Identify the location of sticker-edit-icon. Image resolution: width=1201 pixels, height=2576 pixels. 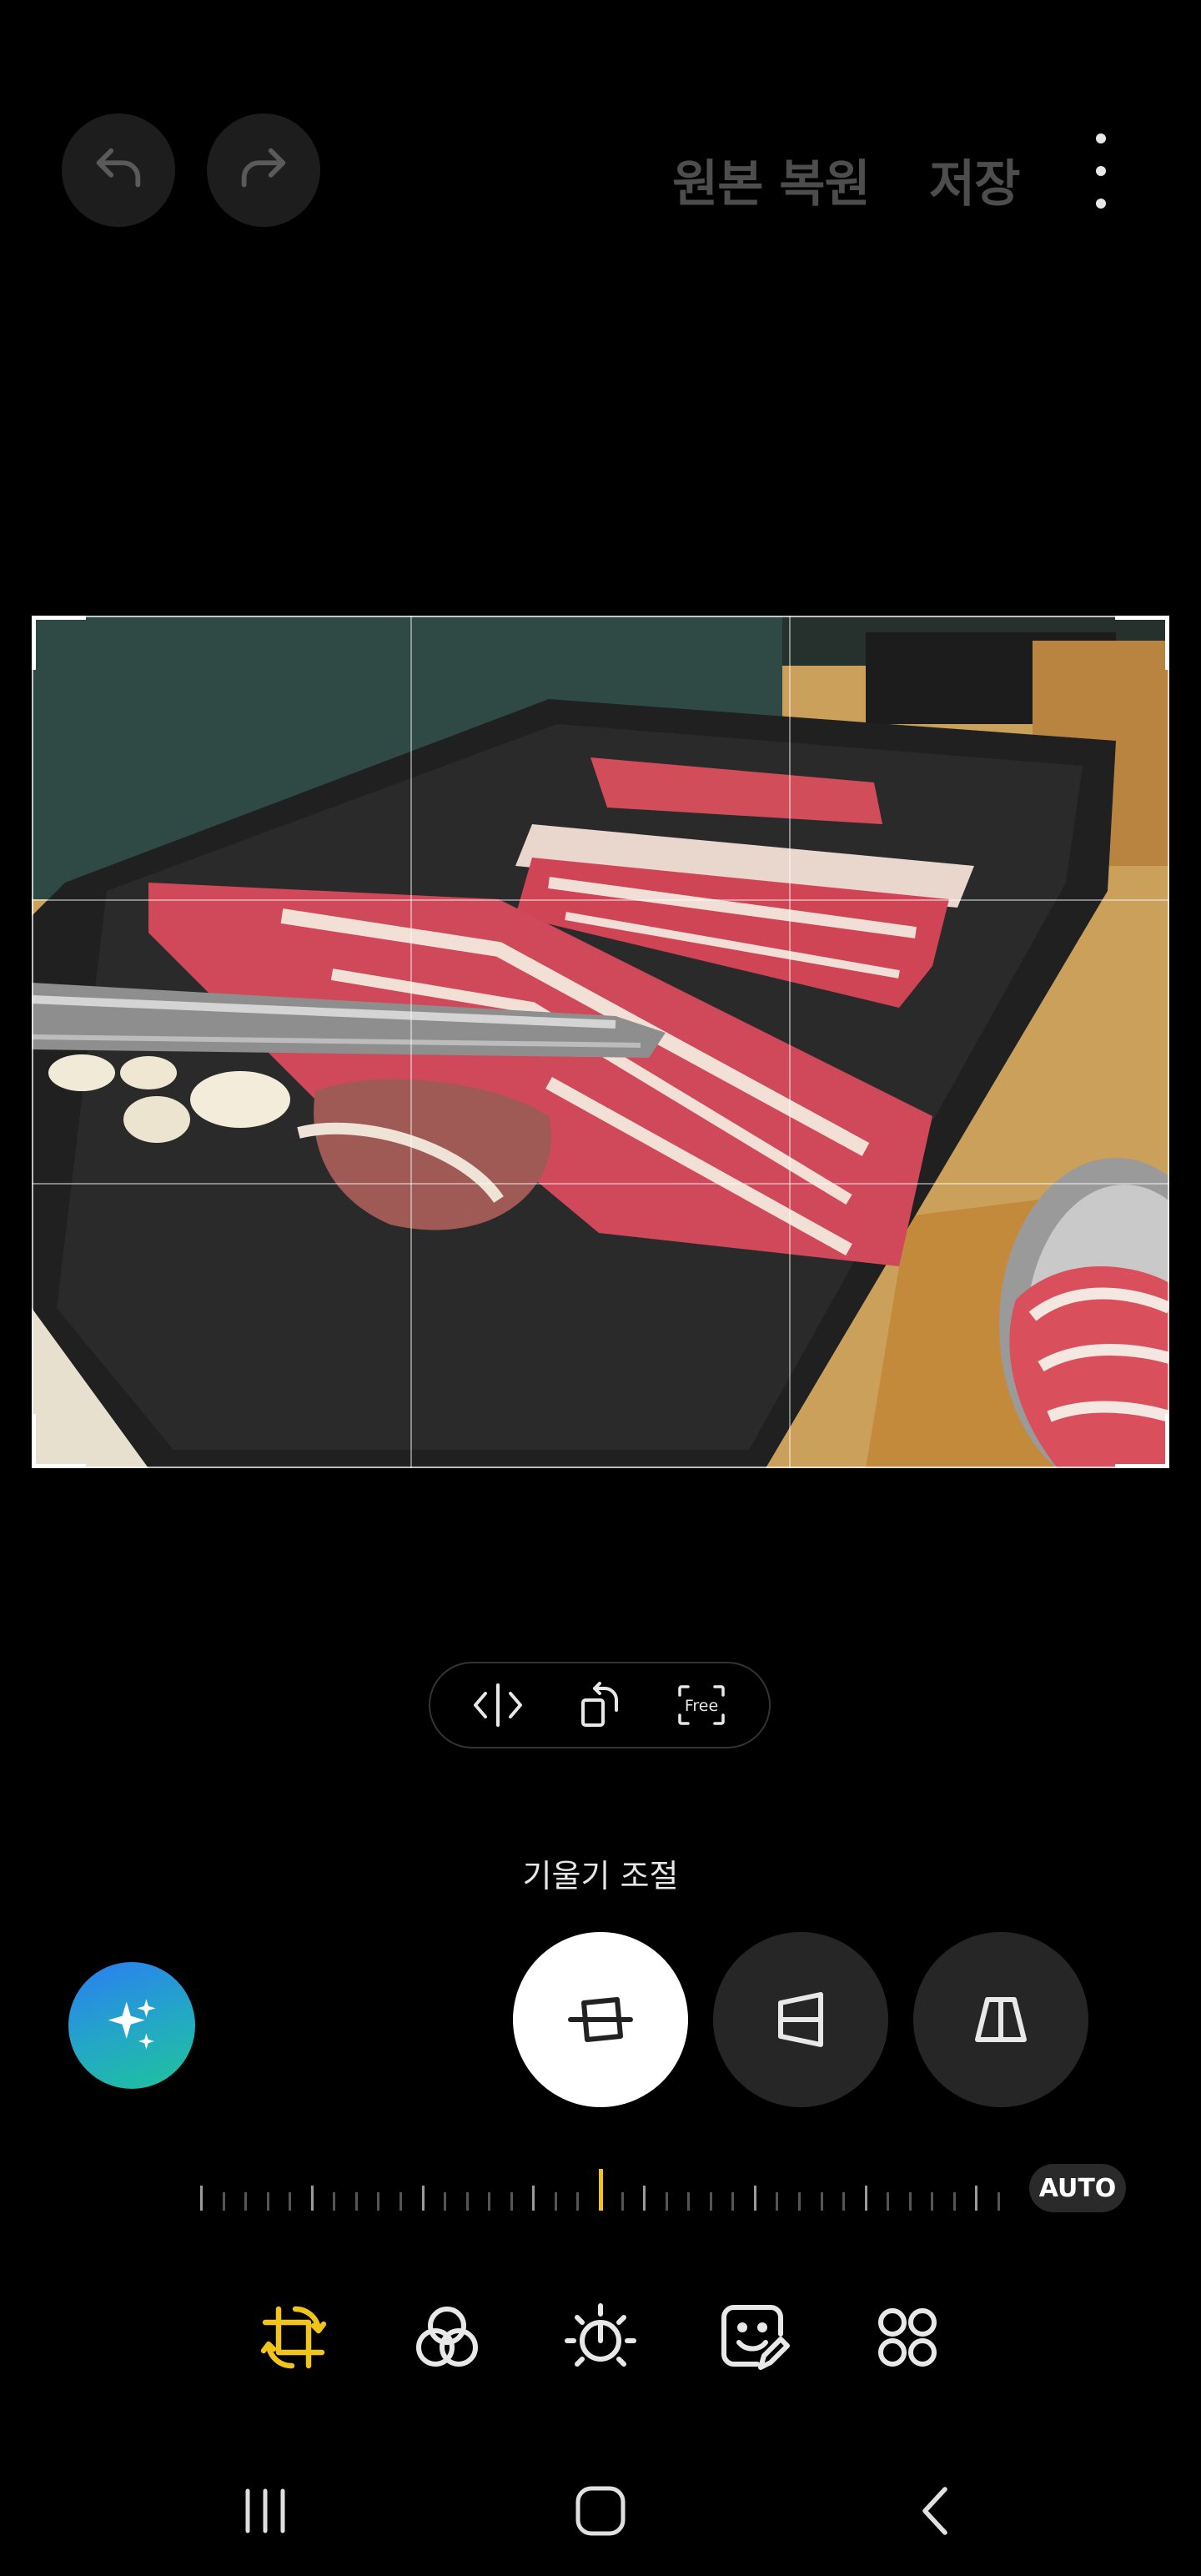
(756, 2337).